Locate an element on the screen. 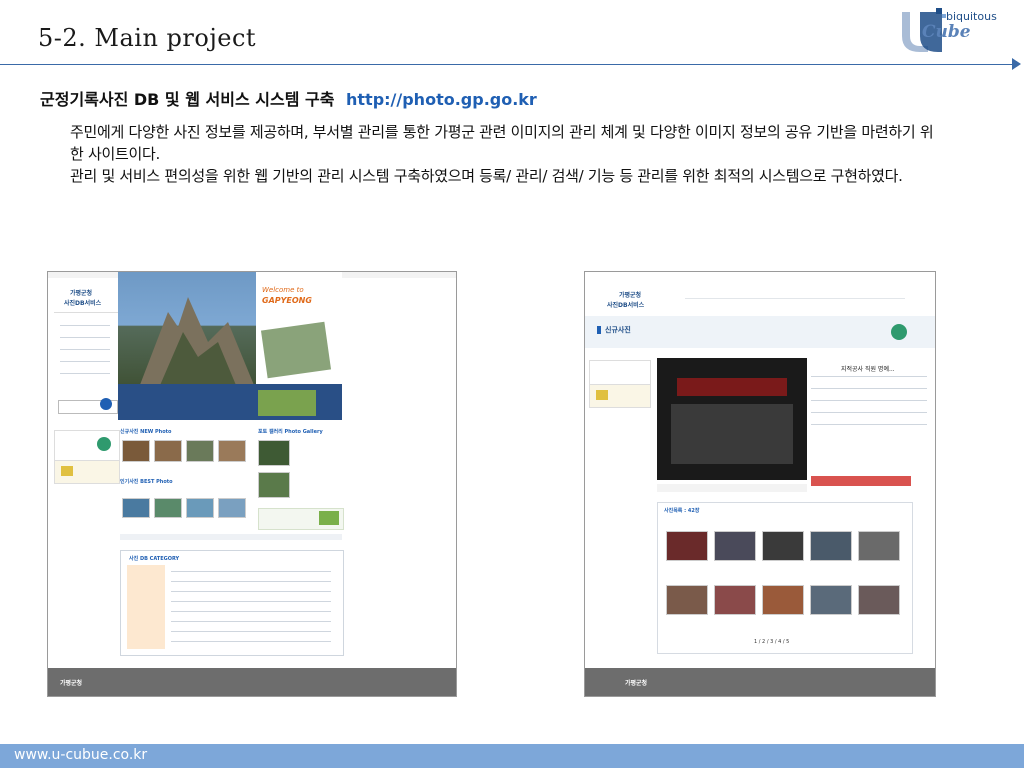  section-marker is located at coordinates (599, 330).